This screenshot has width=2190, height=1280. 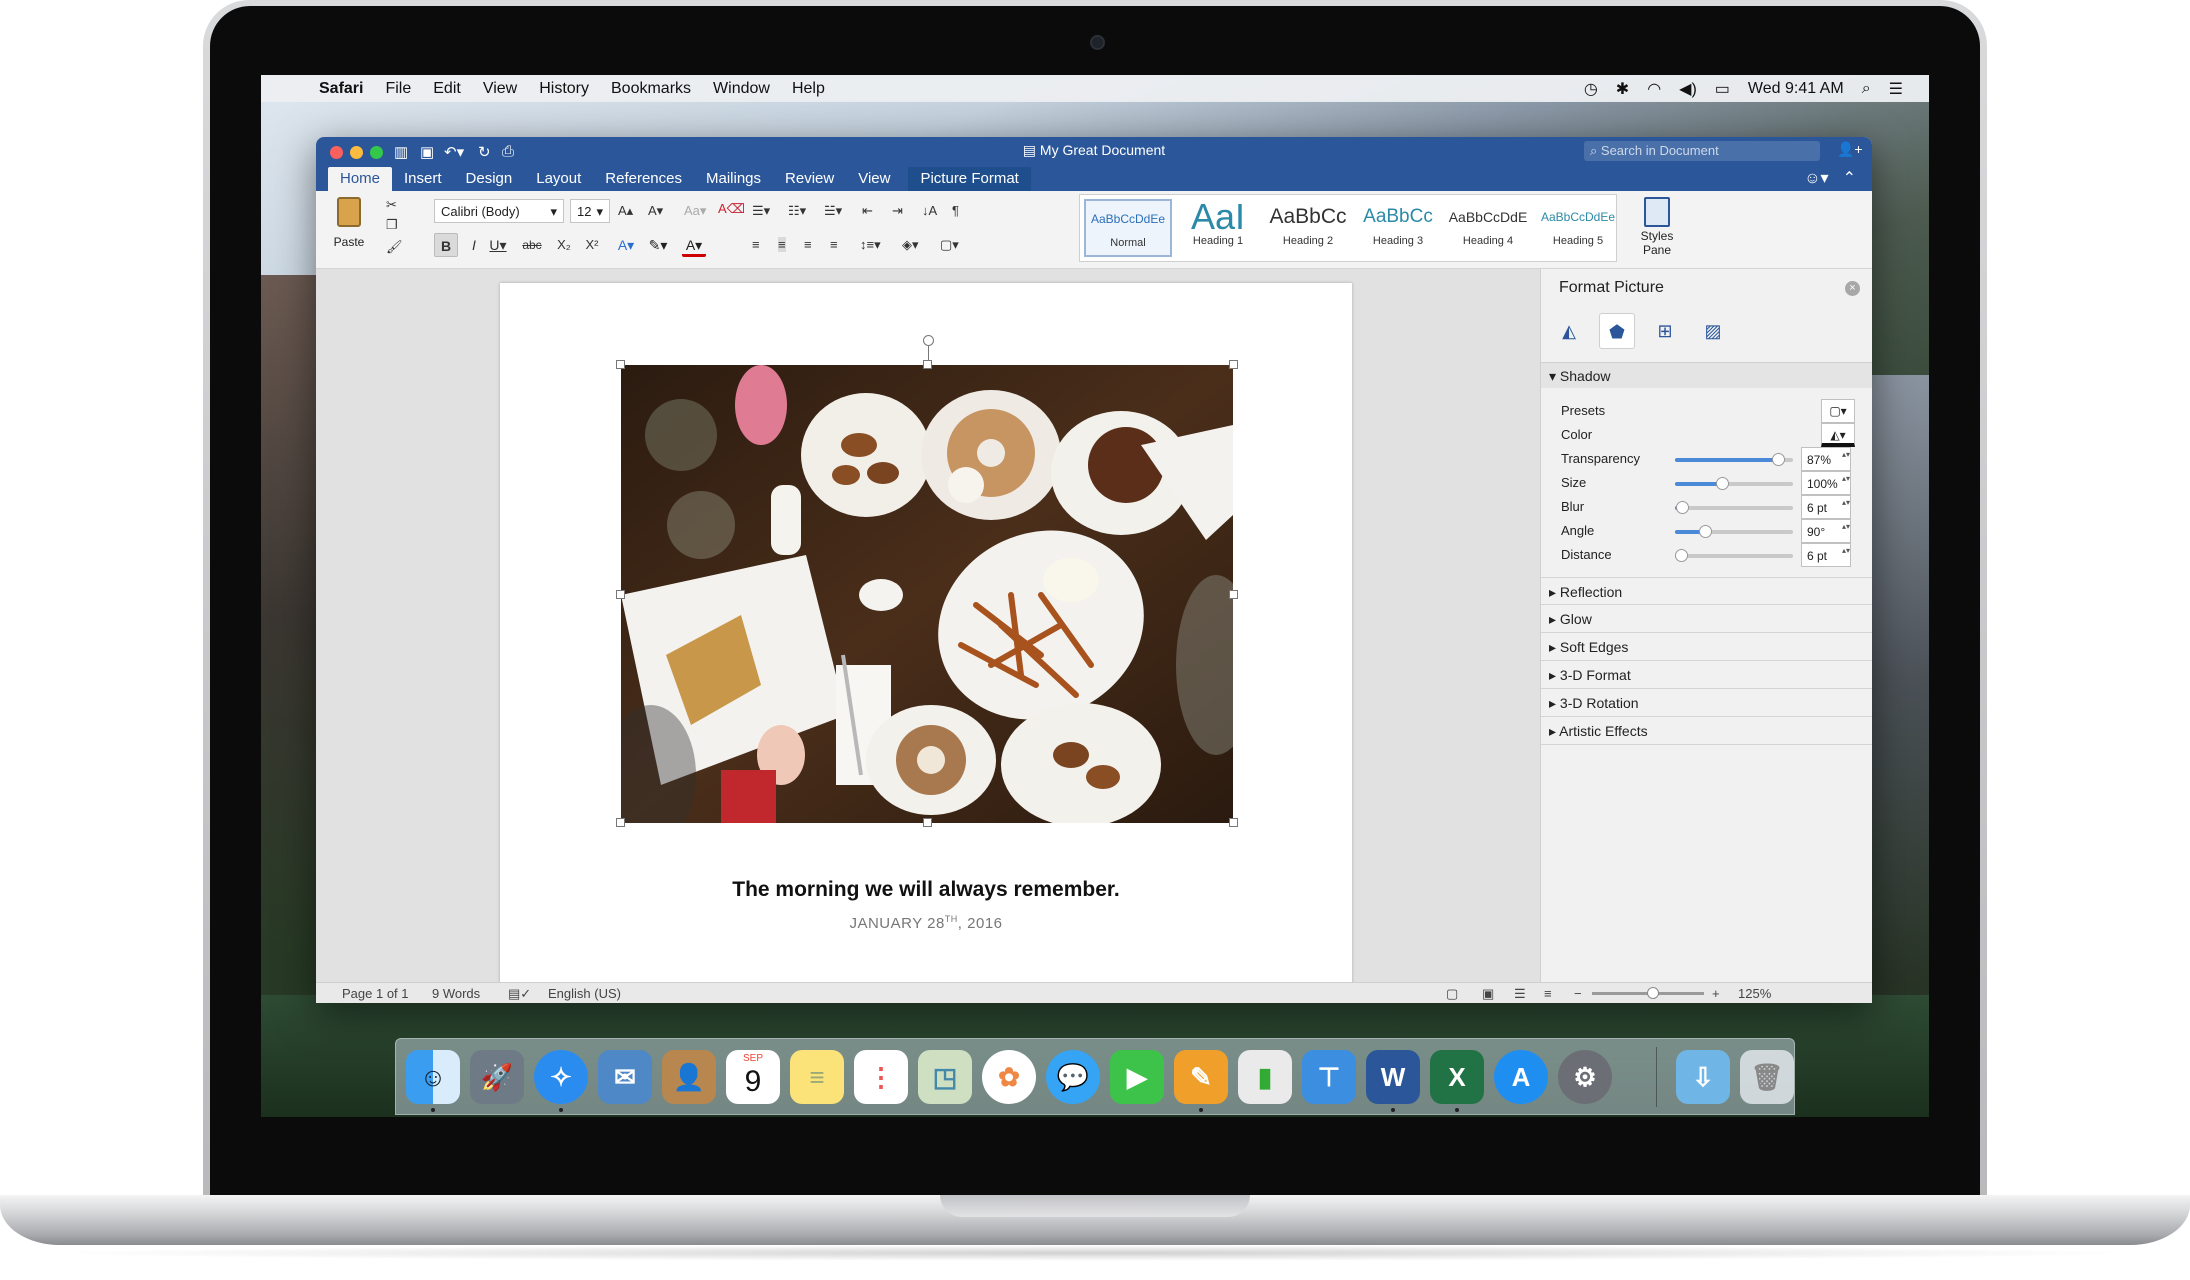 I want to click on size-stepper: 100%, so click(x=1826, y=483).